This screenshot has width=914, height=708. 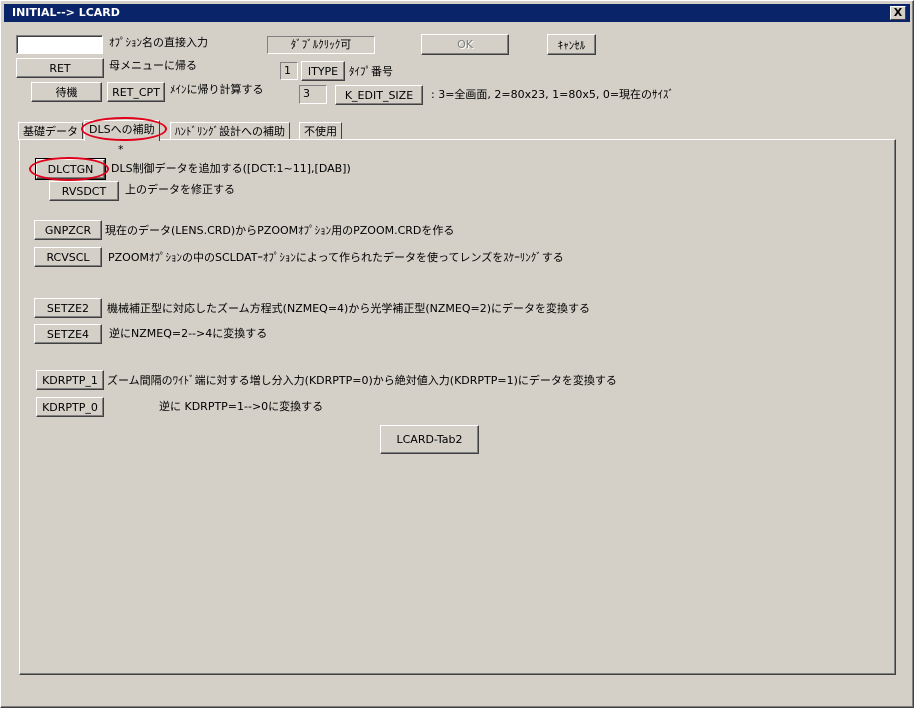 I want to click on kdrptp0-button: KDRPTP_0, so click(x=70, y=407).